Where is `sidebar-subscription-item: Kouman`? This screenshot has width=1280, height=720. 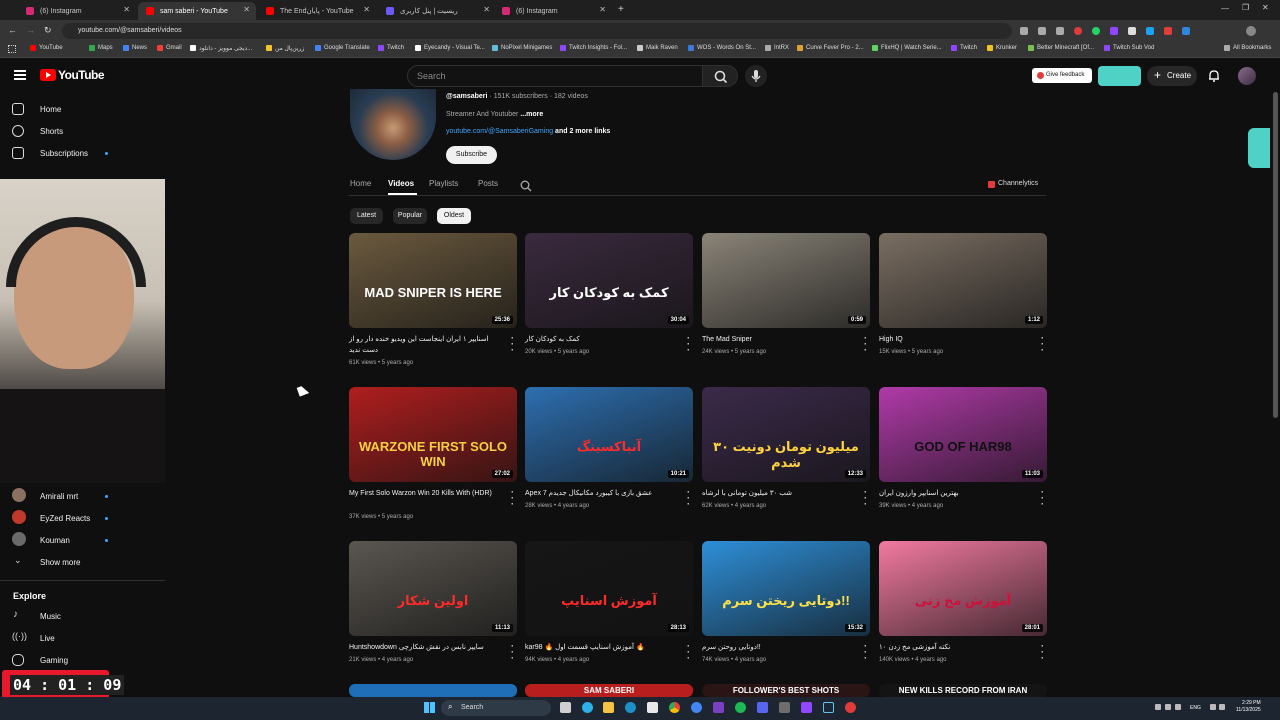
sidebar-subscription-item: Kouman is located at coordinates (60, 540).